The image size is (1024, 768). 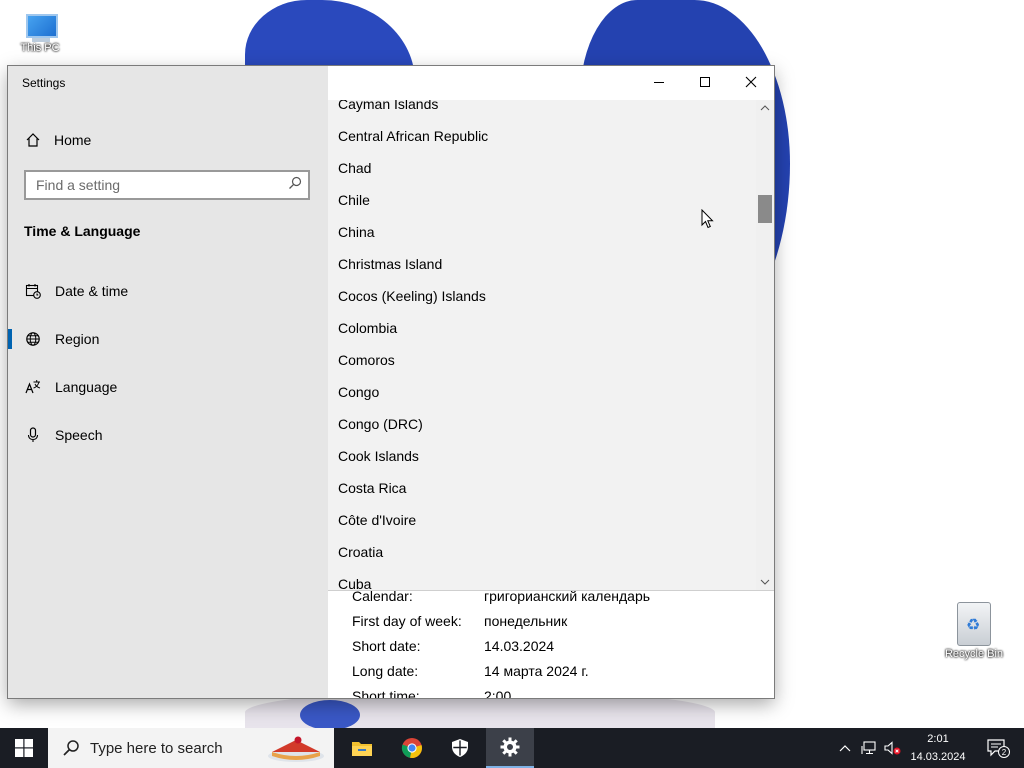 I want to click on window-title: Settings, so click(x=44, y=83).